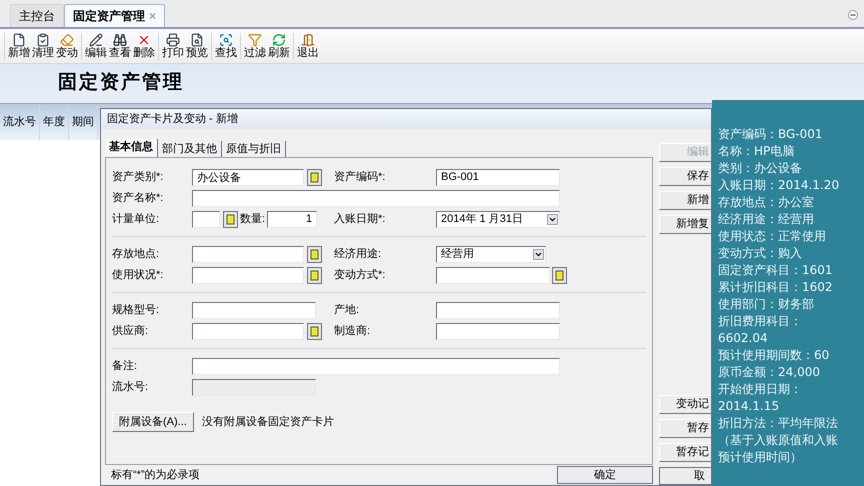 The width and height of the screenshot is (864, 486). Describe the element at coordinates (769, 372) in the screenshot. I see `info-line: 原币金额：24,000` at that location.